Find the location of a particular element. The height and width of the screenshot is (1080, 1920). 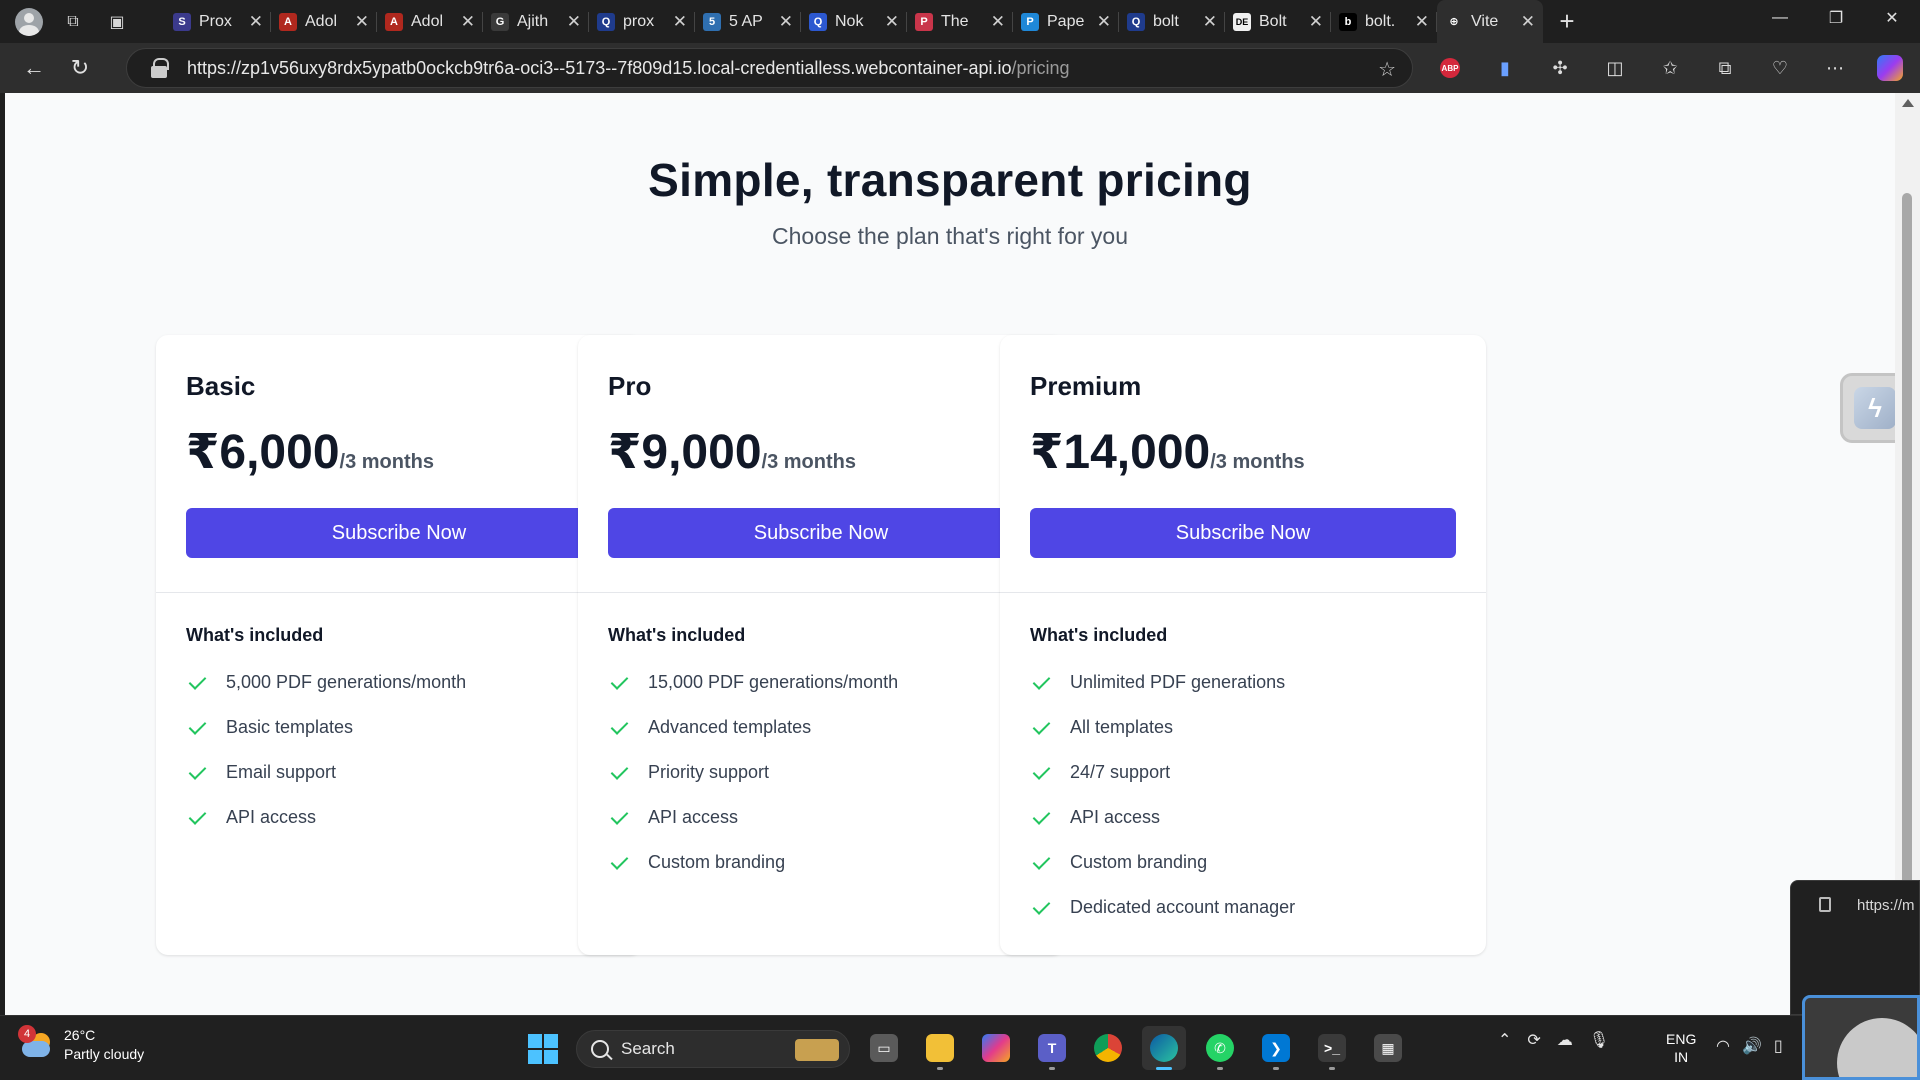

calculator-icon: ▦ is located at coordinates (1388, 1048).